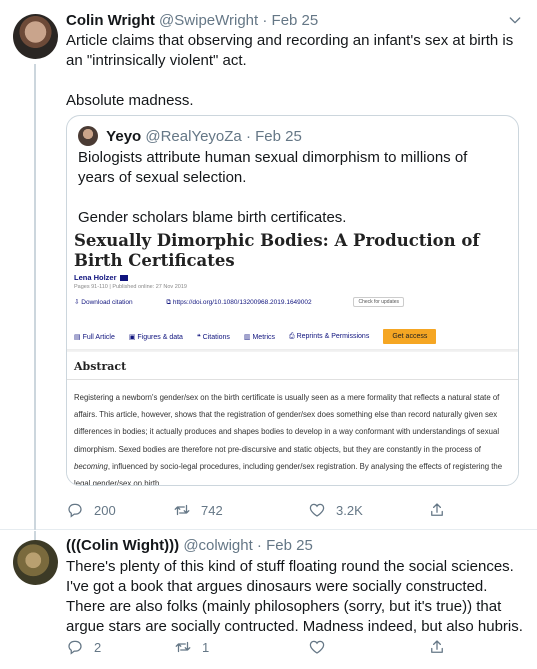 This screenshot has width=537, height=669. What do you see at coordinates (515, 20) in the screenshot?
I see `chevron-down-icon` at bounding box center [515, 20].